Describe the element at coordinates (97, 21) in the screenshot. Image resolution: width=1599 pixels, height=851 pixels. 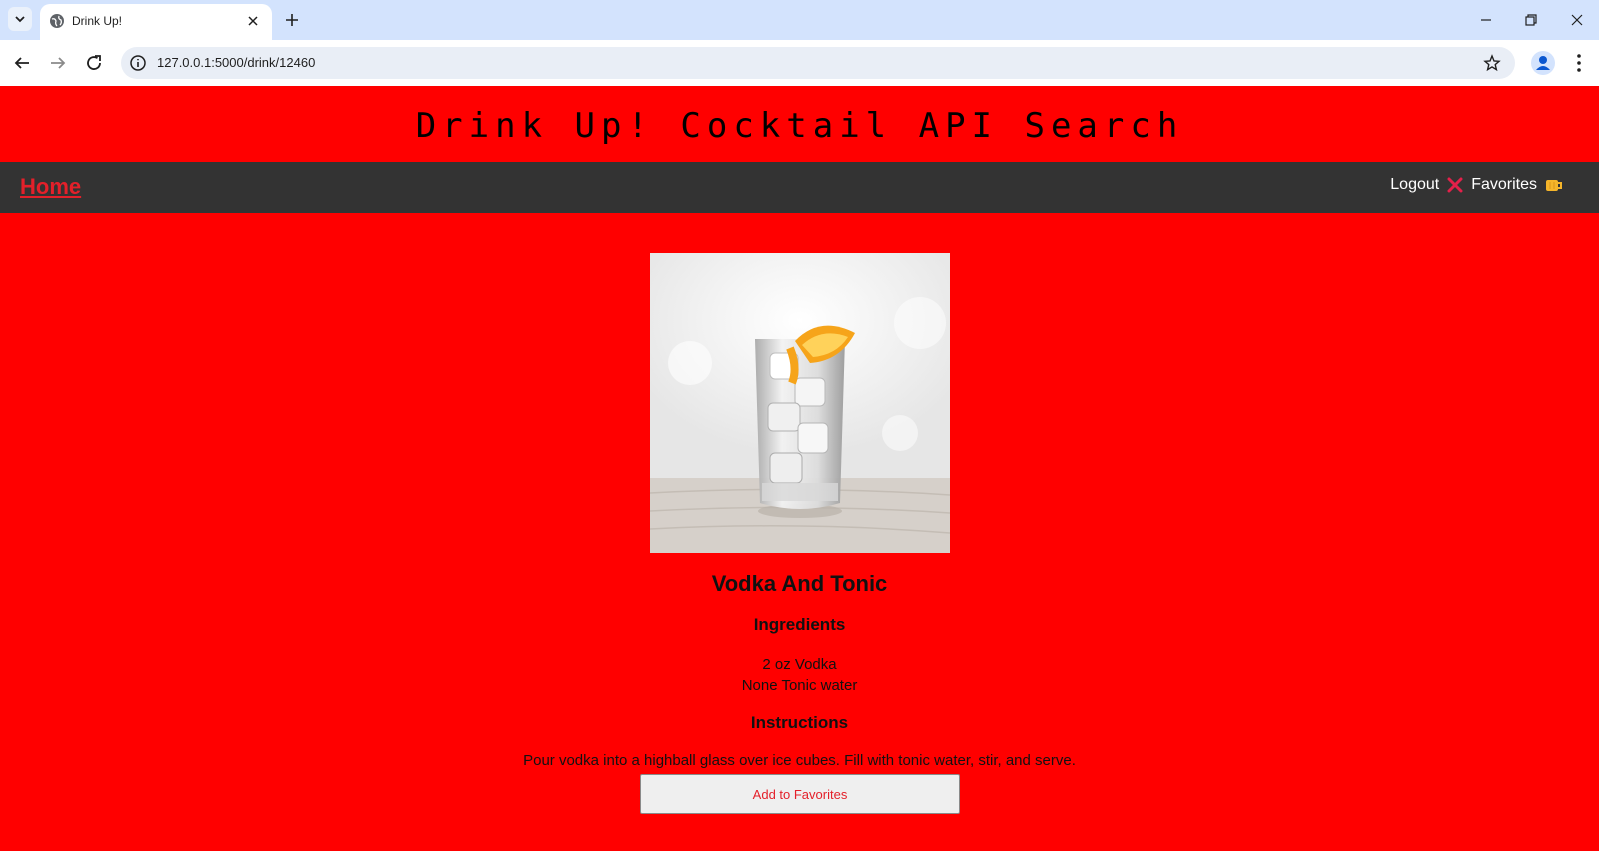
I see `tab-title: Drink Up!` at that location.